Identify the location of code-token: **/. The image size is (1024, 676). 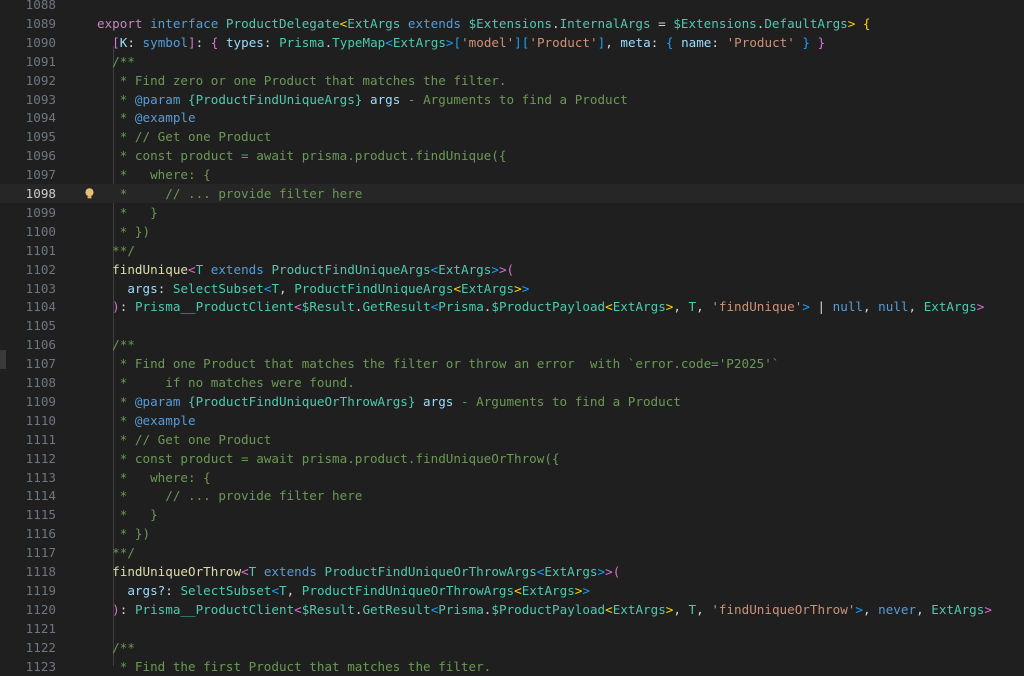
(116, 553).